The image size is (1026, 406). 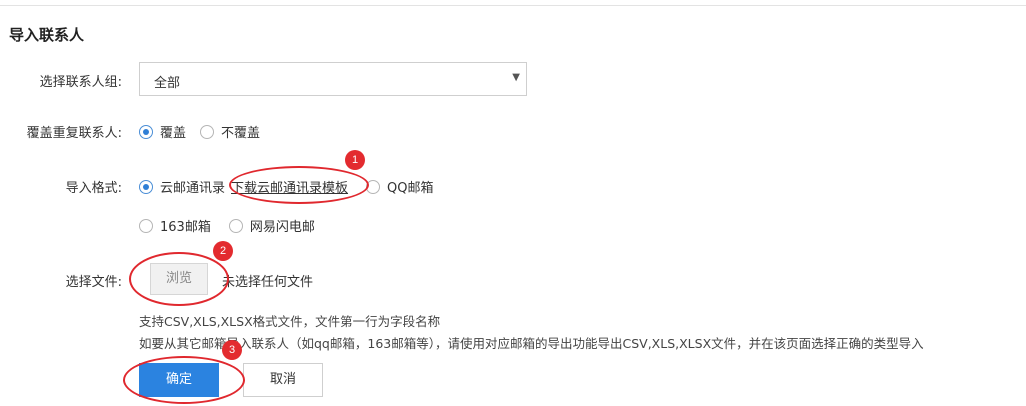 I want to click on overwrite-radio-yes-label: 覆盖, so click(x=173, y=133).